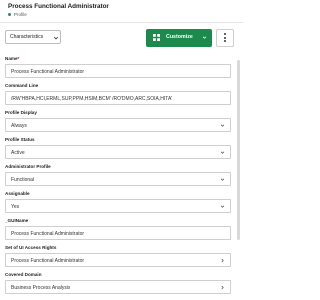  I want to click on layout-grid-icon, so click(156, 37).